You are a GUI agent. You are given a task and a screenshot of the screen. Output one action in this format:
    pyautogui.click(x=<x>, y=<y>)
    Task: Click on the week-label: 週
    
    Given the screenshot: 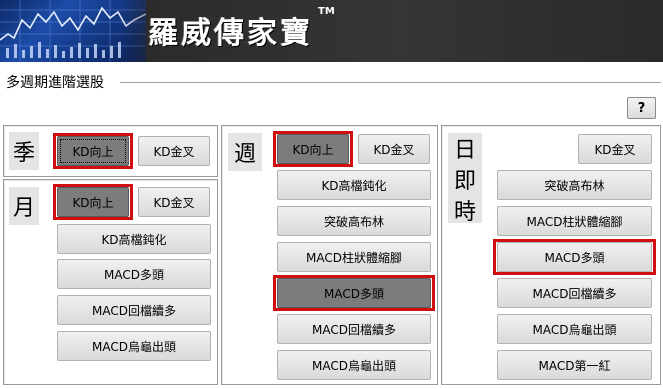 What is the action you would take?
    pyautogui.click(x=245, y=152)
    